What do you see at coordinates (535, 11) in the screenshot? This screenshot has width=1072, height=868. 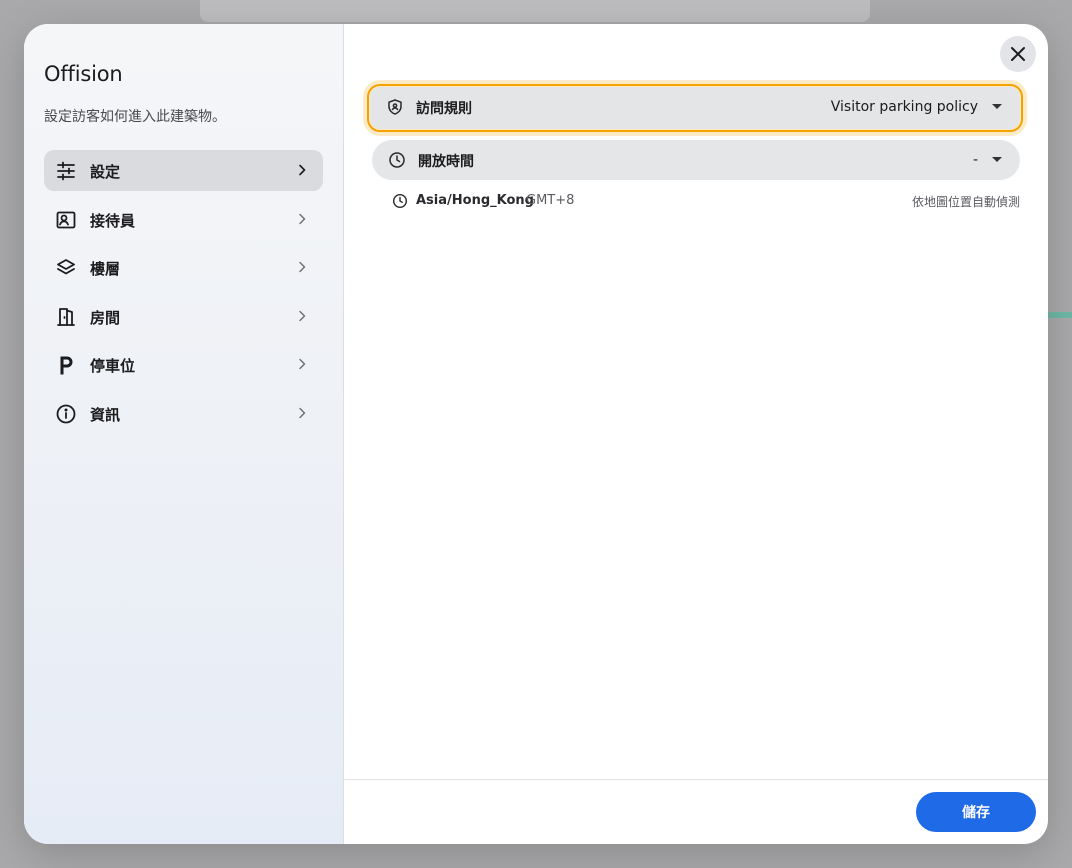 I see `background-app-bar` at bounding box center [535, 11].